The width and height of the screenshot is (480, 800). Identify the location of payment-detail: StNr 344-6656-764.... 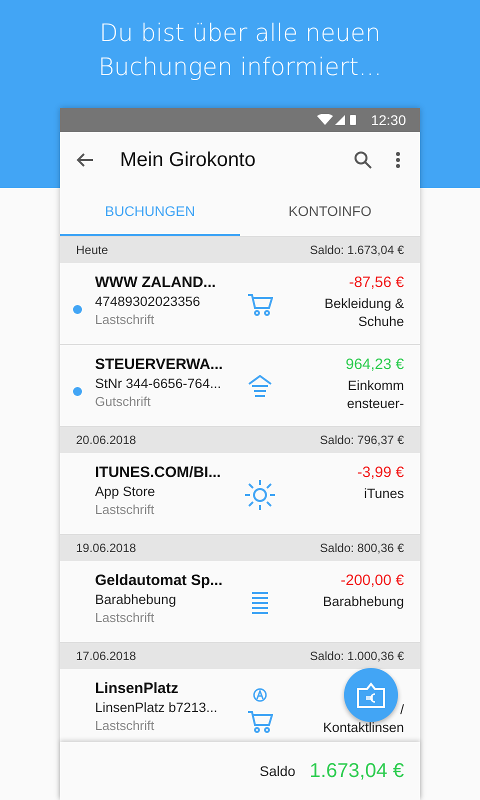
(158, 383).